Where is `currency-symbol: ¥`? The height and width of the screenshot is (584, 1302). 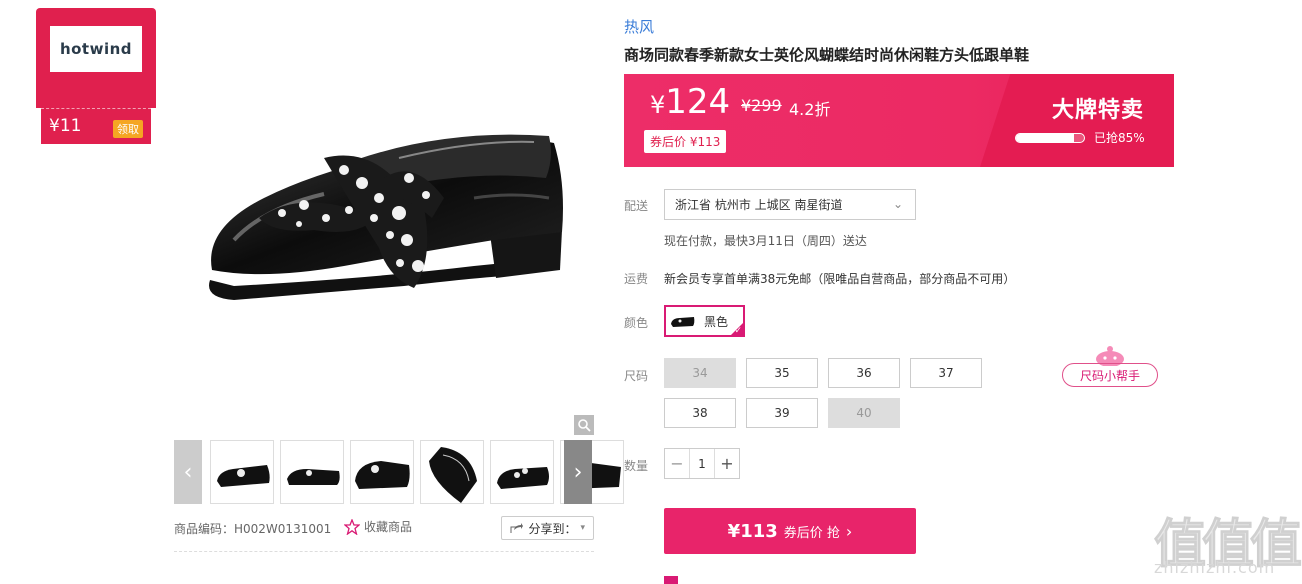 currency-symbol: ¥ is located at coordinates (658, 105).